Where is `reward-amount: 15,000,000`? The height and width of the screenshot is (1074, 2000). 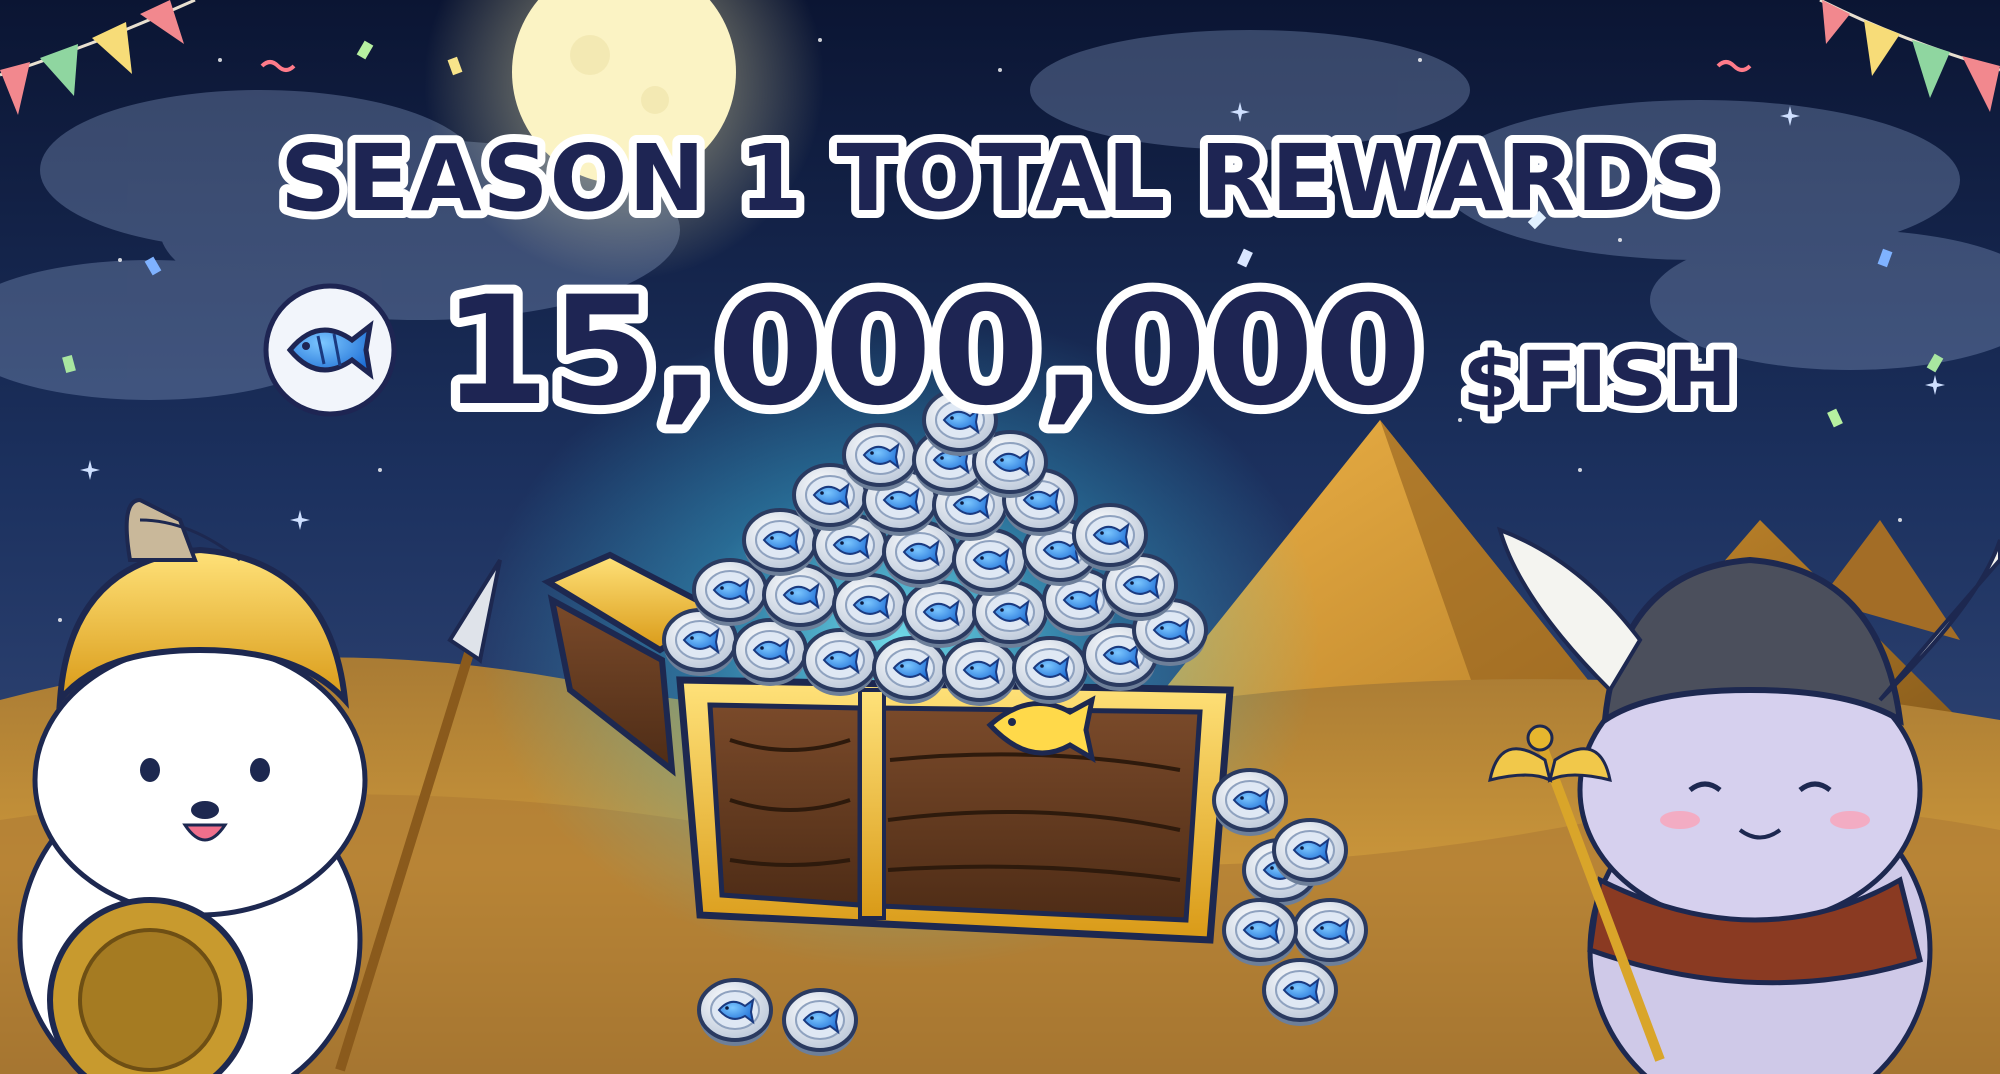 reward-amount: 15,000,000 is located at coordinates (932, 350).